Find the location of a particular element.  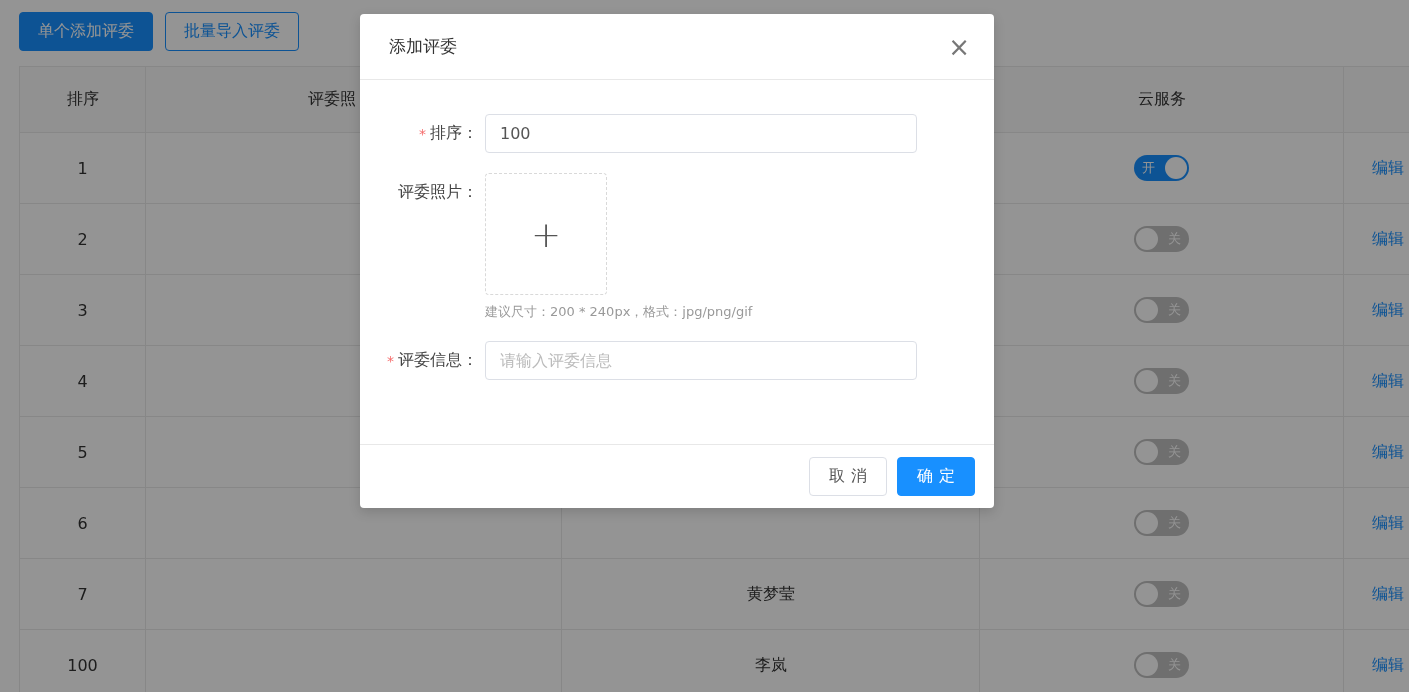

dialog-title: 添加评委 is located at coordinates (423, 46).